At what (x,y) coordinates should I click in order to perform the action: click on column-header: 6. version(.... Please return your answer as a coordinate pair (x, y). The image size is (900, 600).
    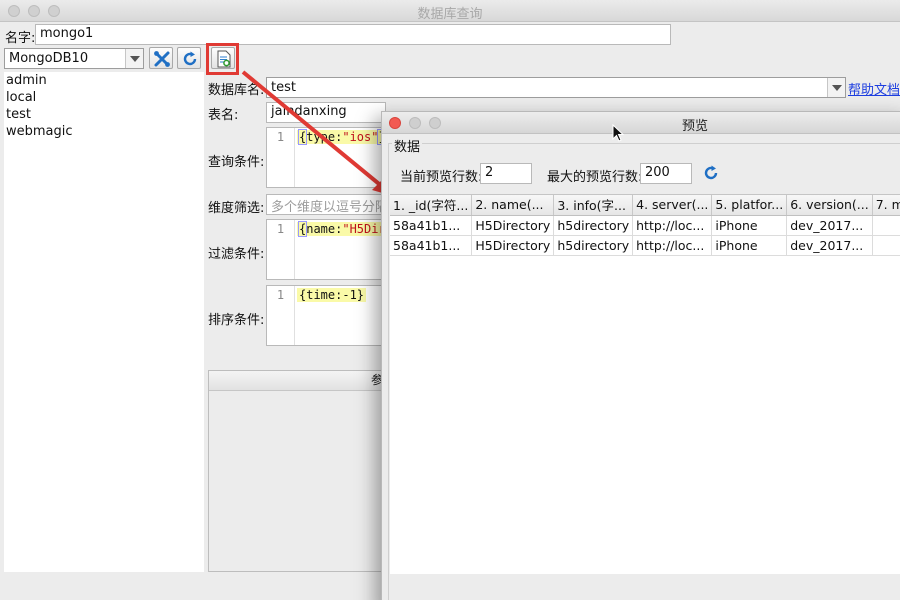
    Looking at the image, I should click on (829, 205).